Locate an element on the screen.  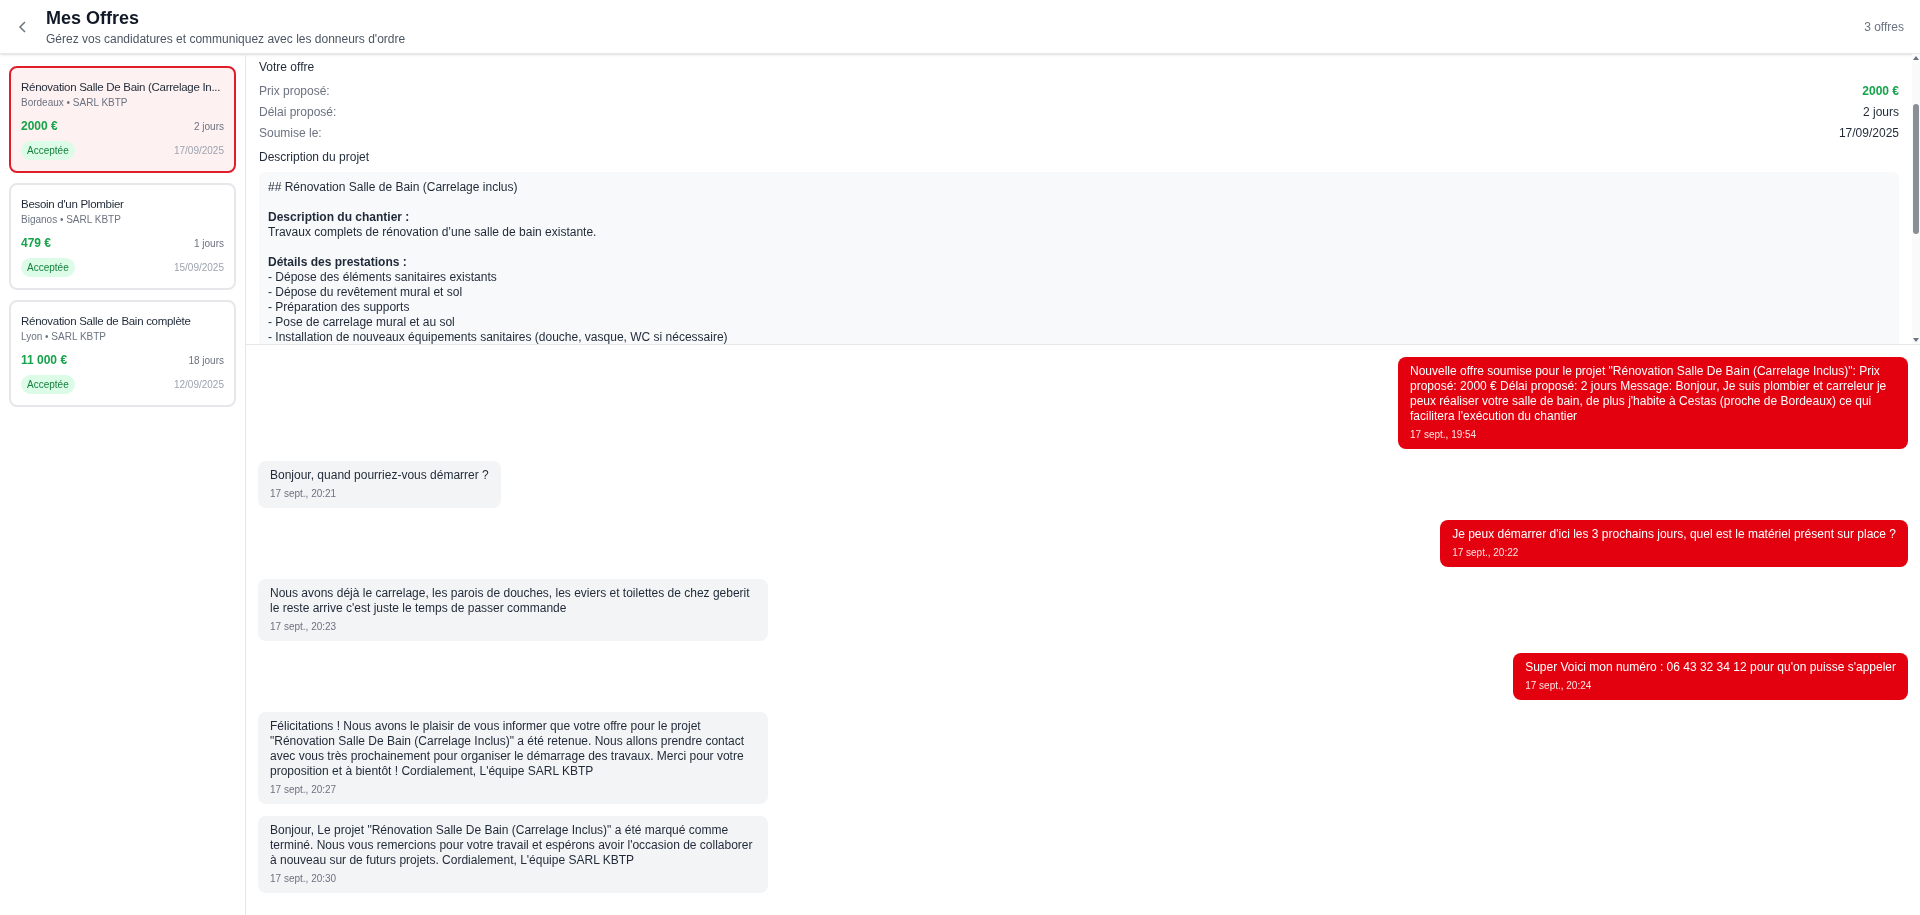
field-value: 2 jours is located at coordinates (1880, 112).